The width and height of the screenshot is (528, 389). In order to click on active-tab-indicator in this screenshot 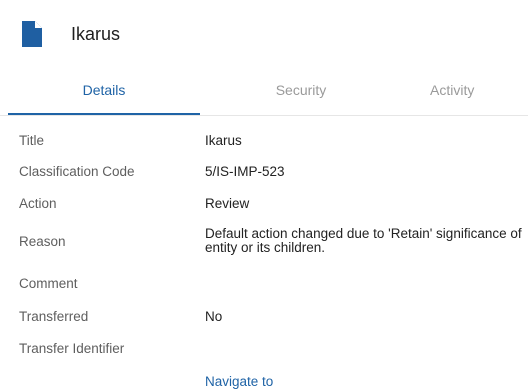, I will do `click(104, 114)`.